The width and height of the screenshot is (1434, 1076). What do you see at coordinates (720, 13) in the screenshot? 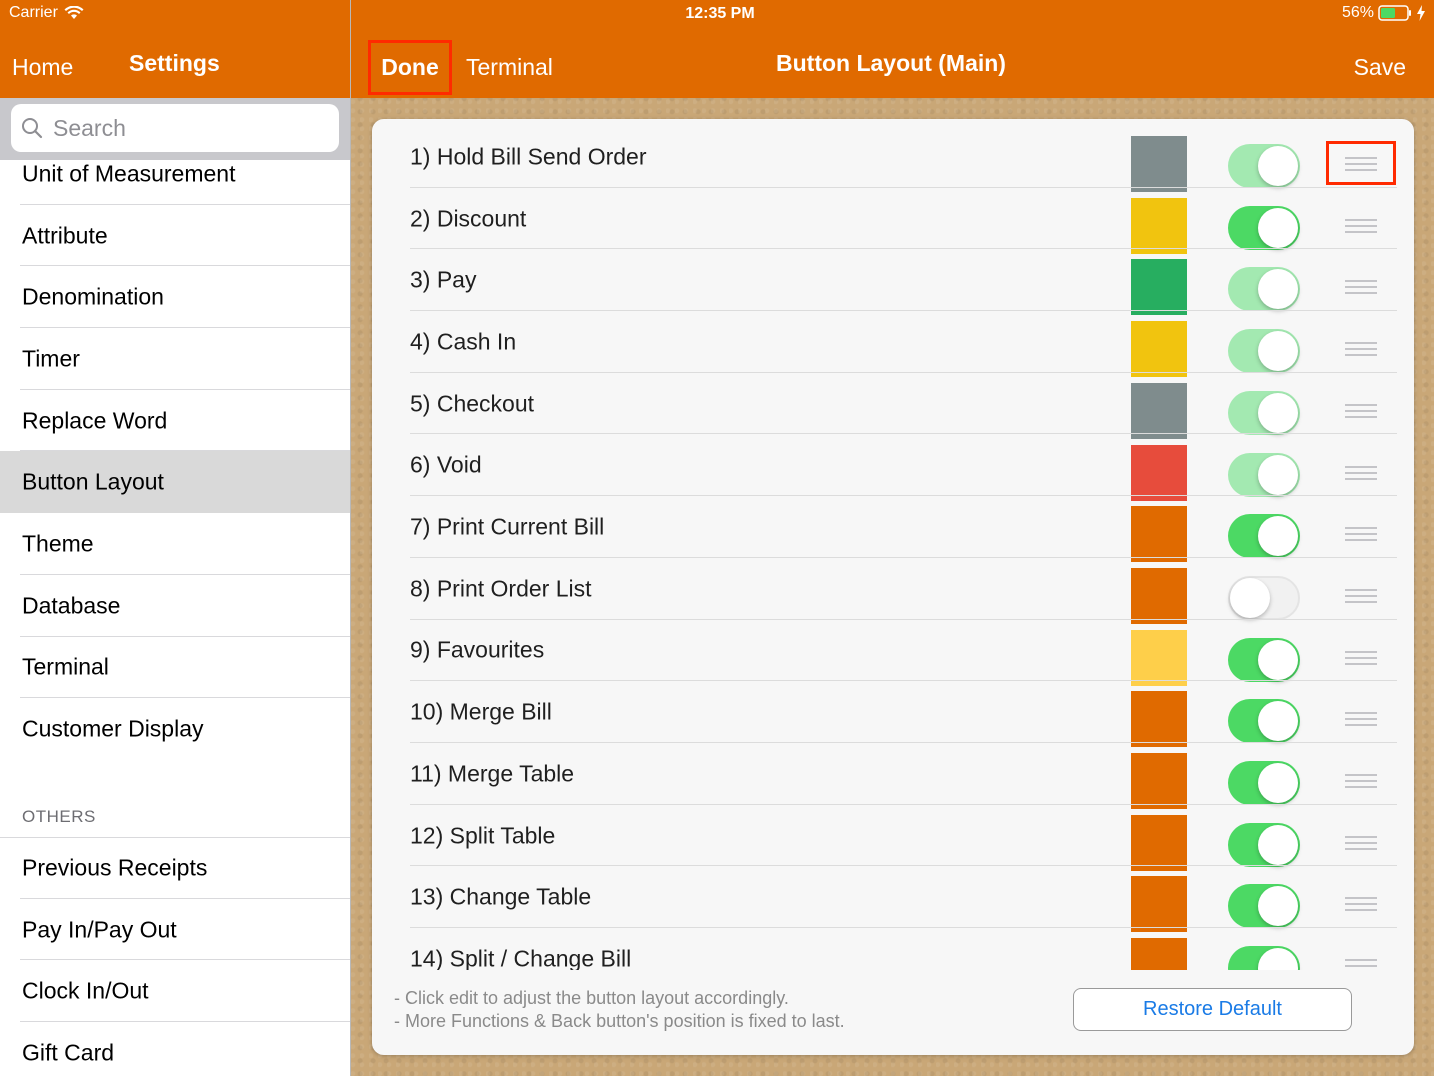
I see `status-time: 12:35 PM` at bounding box center [720, 13].